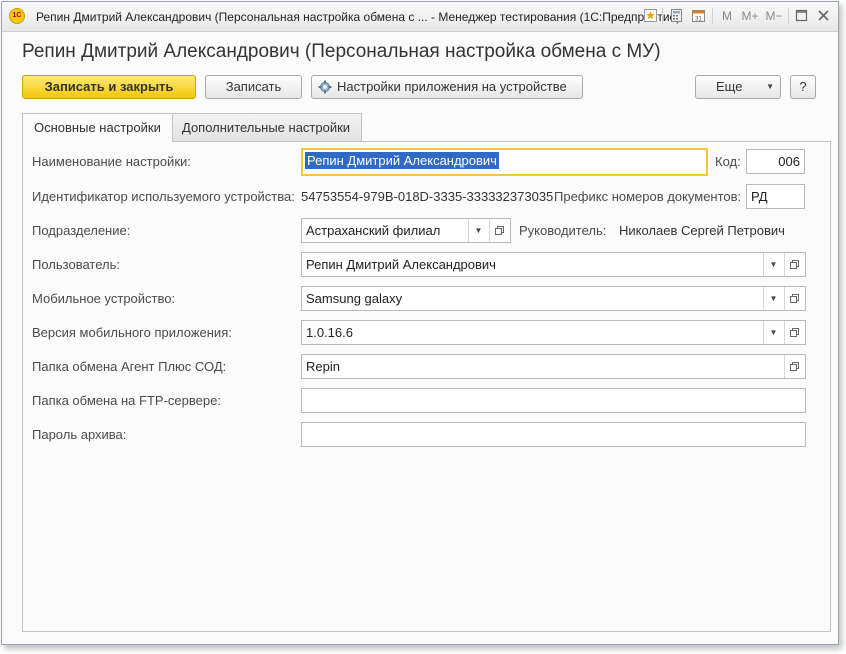 This screenshot has height=654, width=846. What do you see at coordinates (803, 87) in the screenshot?
I see `help-button: ?` at bounding box center [803, 87].